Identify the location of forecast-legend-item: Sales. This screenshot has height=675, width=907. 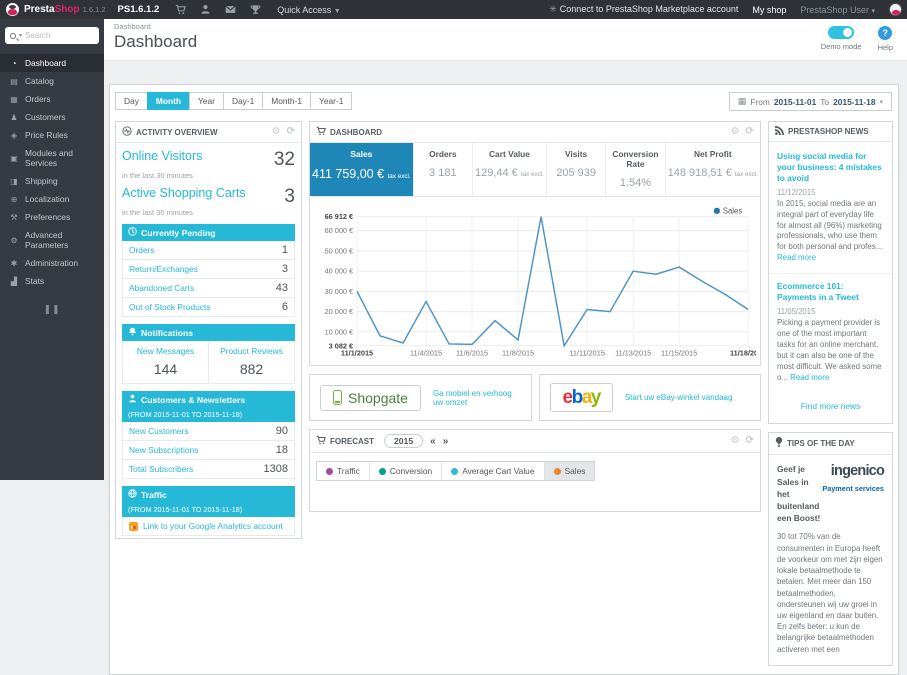
(570, 471).